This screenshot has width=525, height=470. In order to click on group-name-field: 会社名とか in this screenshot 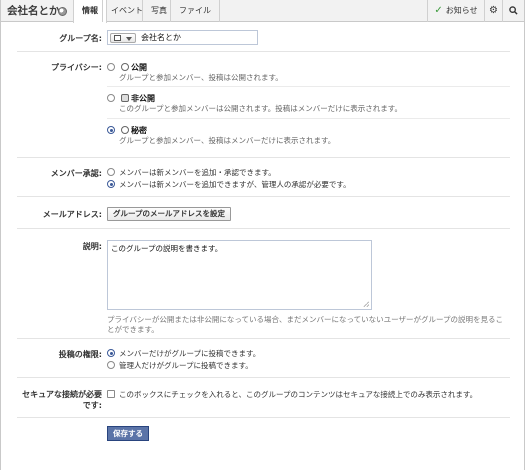, I will do `click(182, 37)`.